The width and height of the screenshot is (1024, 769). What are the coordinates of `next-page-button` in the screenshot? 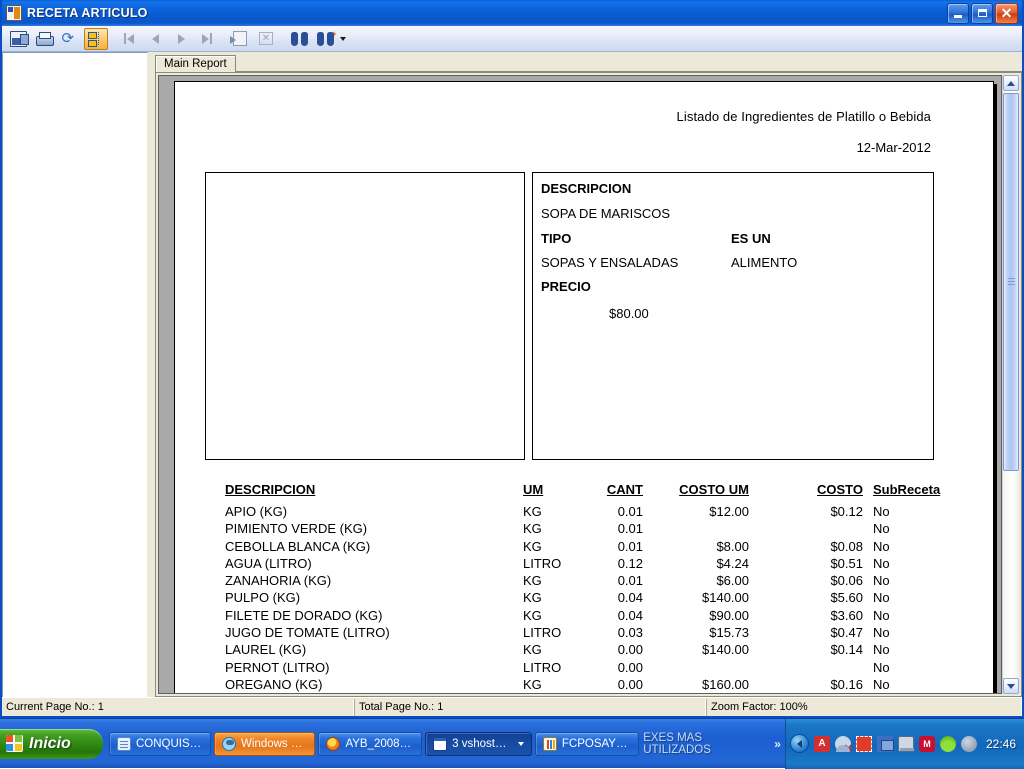 It's located at (181, 39).